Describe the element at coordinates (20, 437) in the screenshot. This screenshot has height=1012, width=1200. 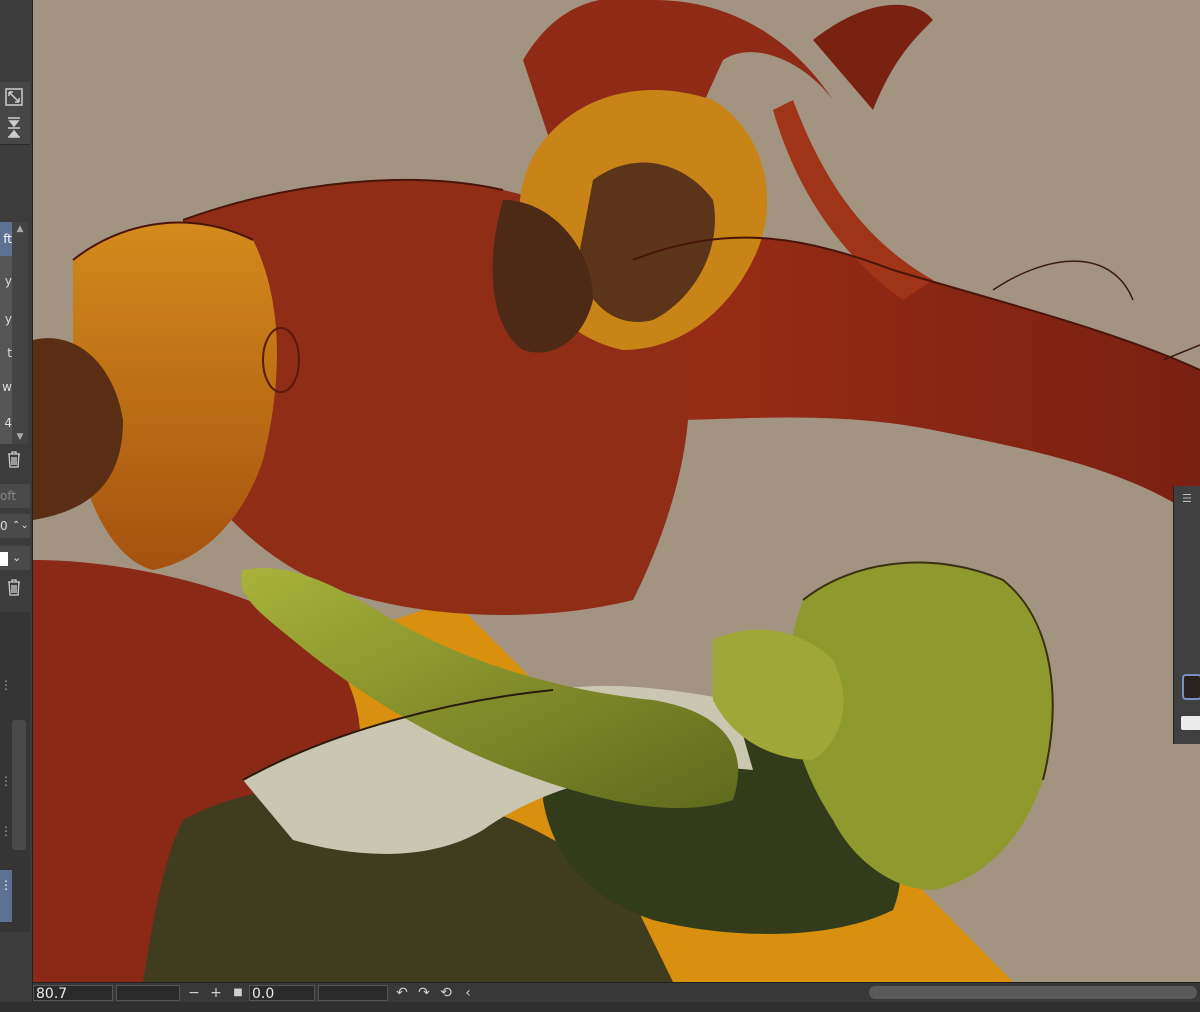
I see `chevron-down-icon: ▼` at that location.